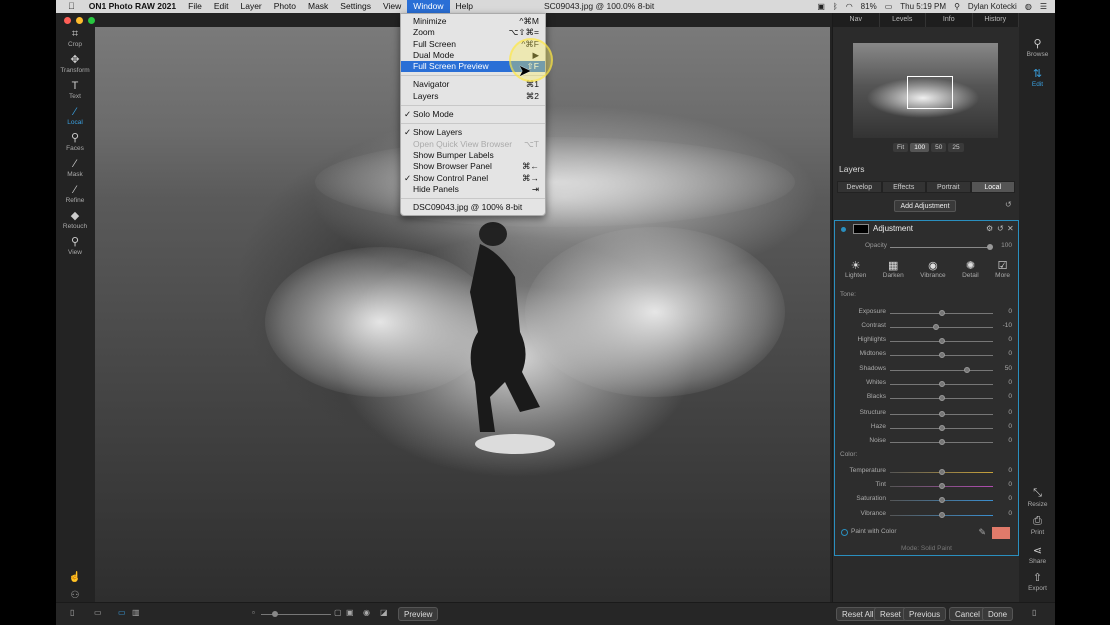  Describe the element at coordinates (941, 414) in the screenshot. I see `structure-slider-knob` at that location.